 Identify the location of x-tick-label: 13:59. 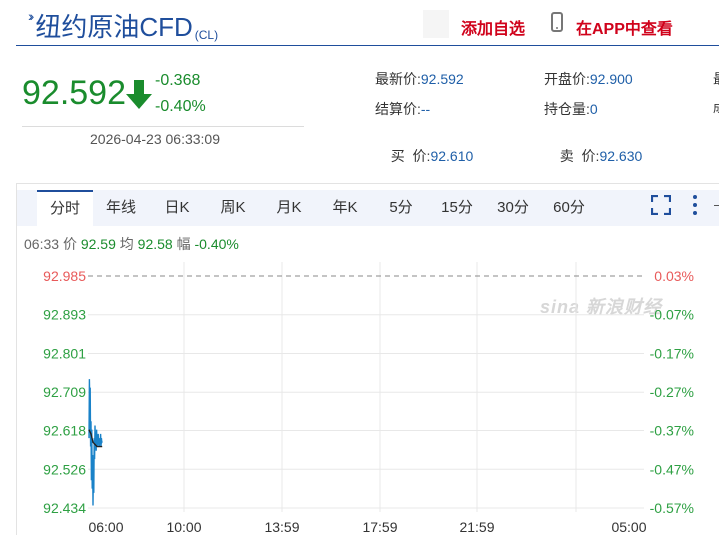
(281, 527).